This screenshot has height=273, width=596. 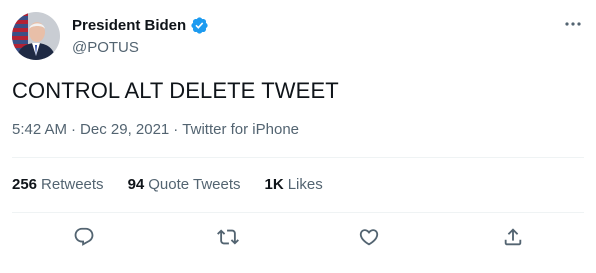 I want to click on likes-stat: 1K Likes, so click(x=294, y=184).